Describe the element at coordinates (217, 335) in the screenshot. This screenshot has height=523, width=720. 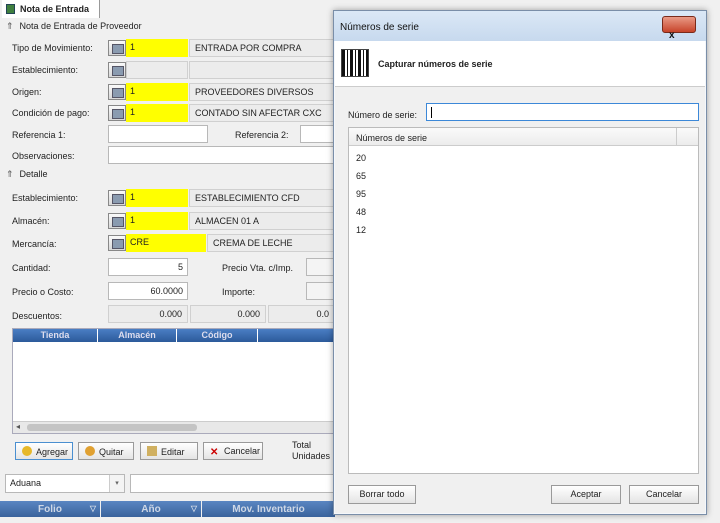
I see `grid-column-codigo: Código` at that location.